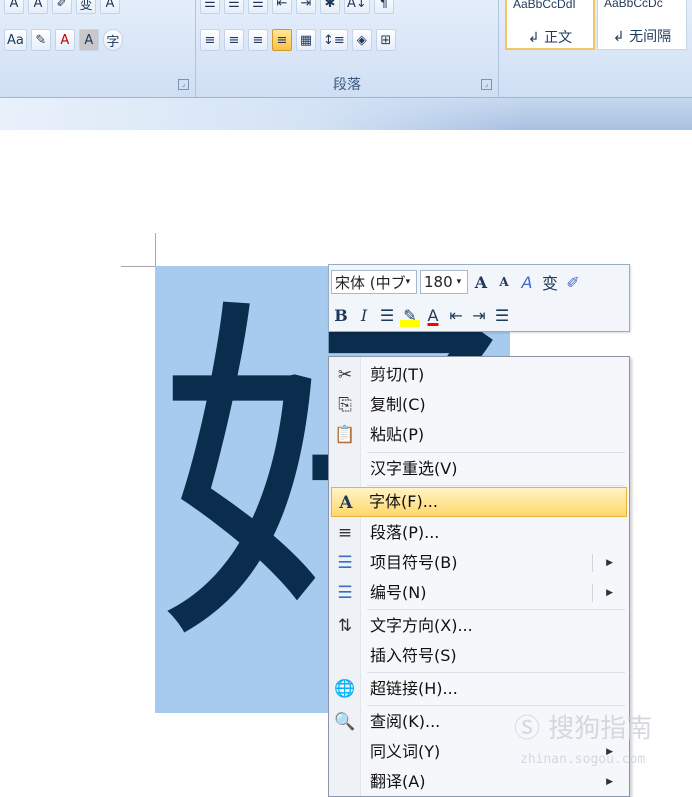  Describe the element at coordinates (479, 593) in the screenshot. I see `menu-item-numbering: ☰ 编号(N) ▶` at that location.